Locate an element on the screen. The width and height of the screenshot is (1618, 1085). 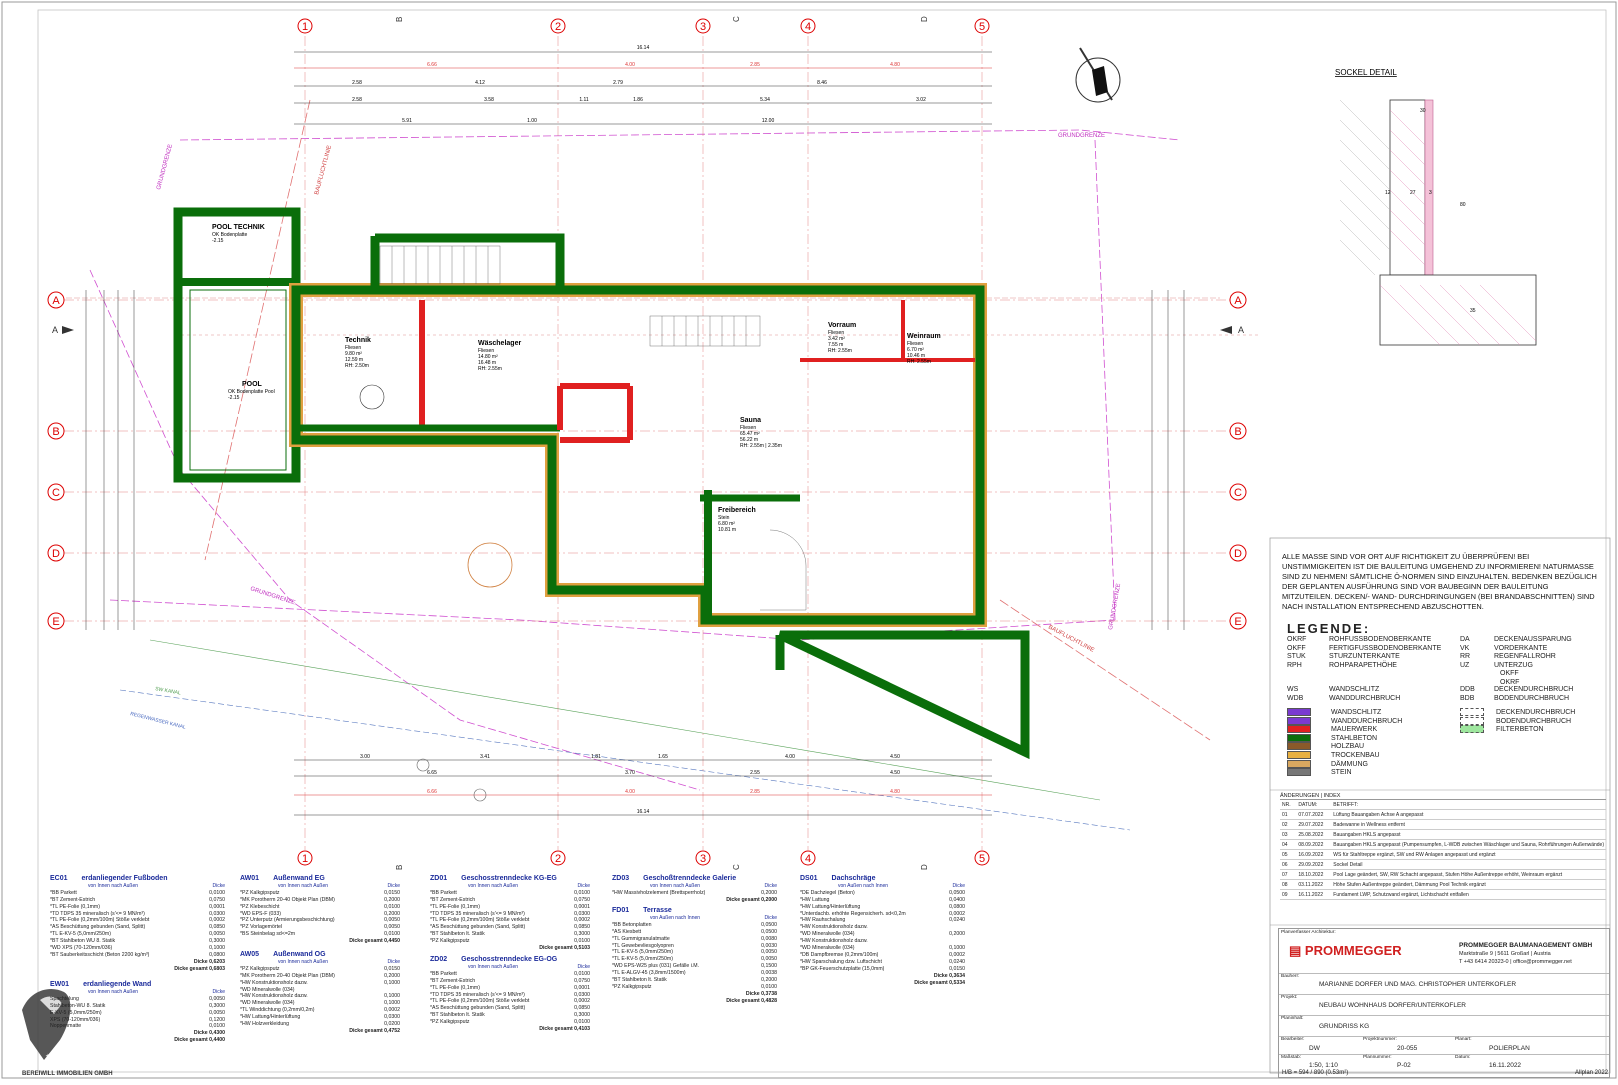
legend-material-item: DÄMMUNG is located at coordinates (1372, 764).